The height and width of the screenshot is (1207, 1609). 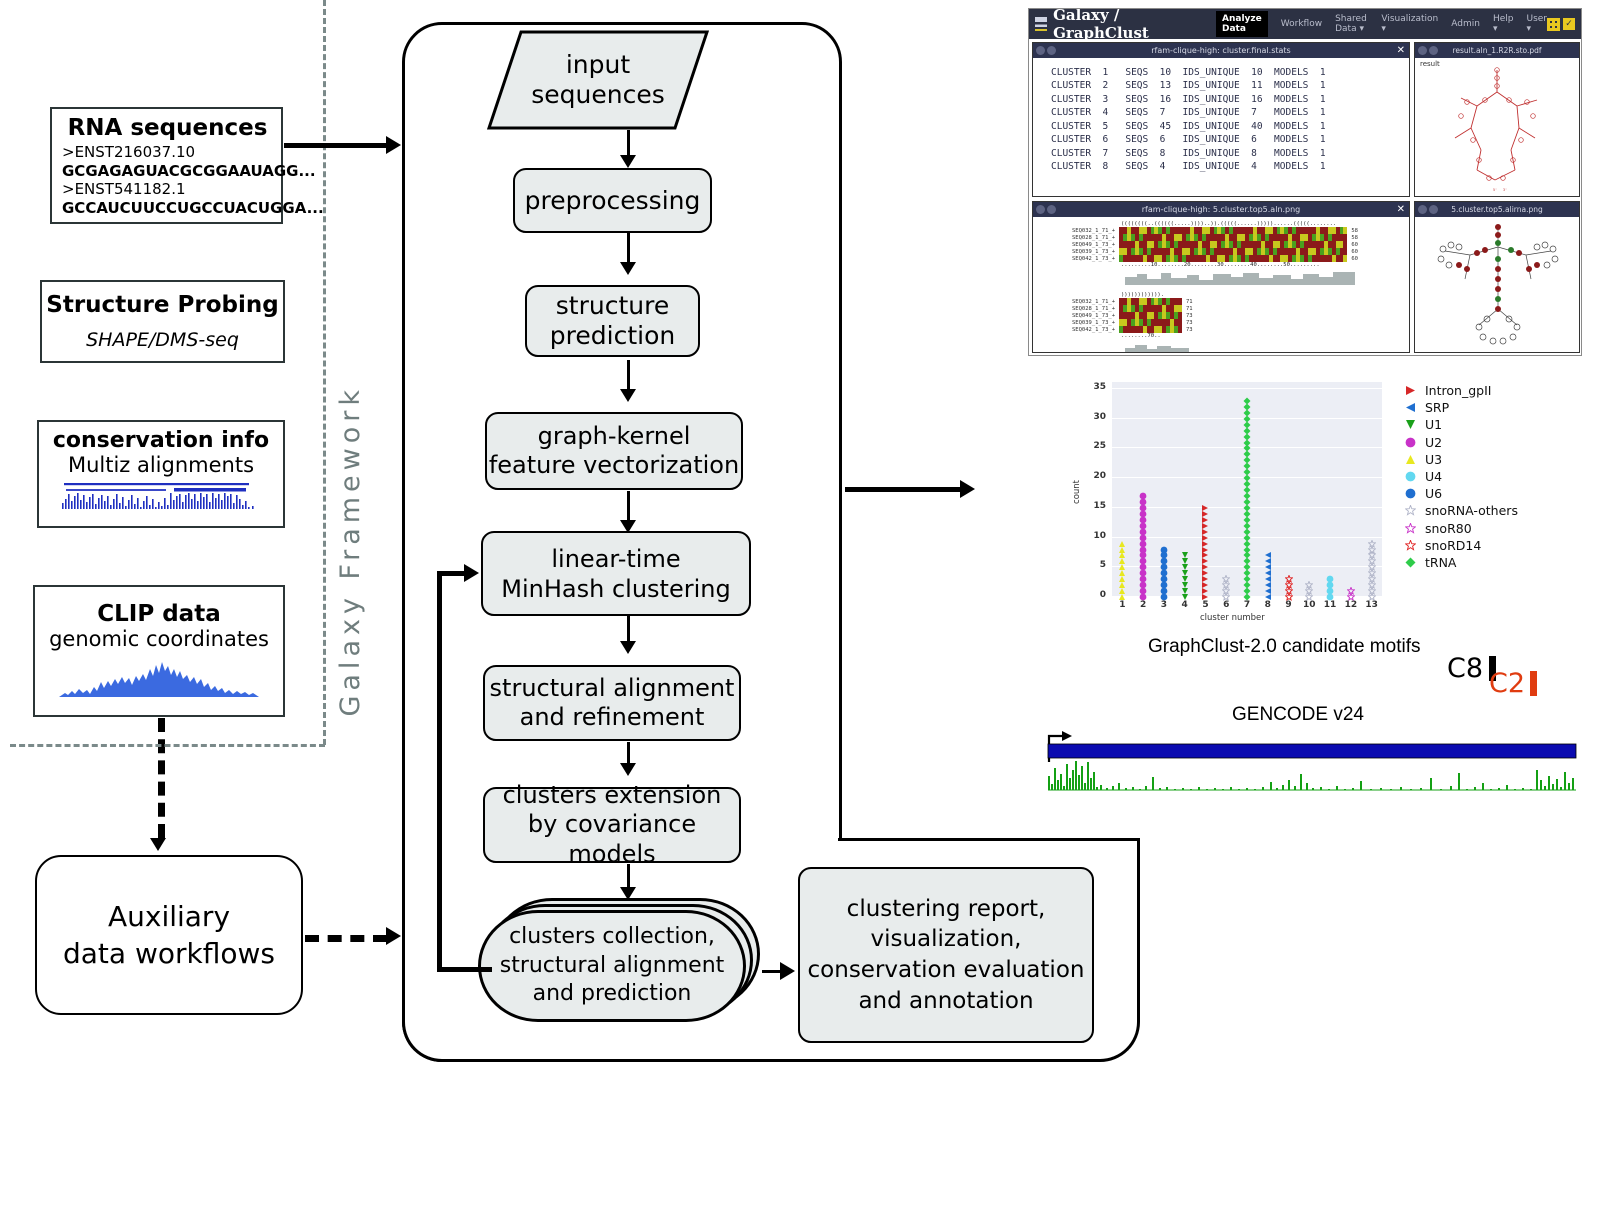 I want to click on input-box-clip-data: CLIP data genomic coordinates, so click(x=159, y=651).